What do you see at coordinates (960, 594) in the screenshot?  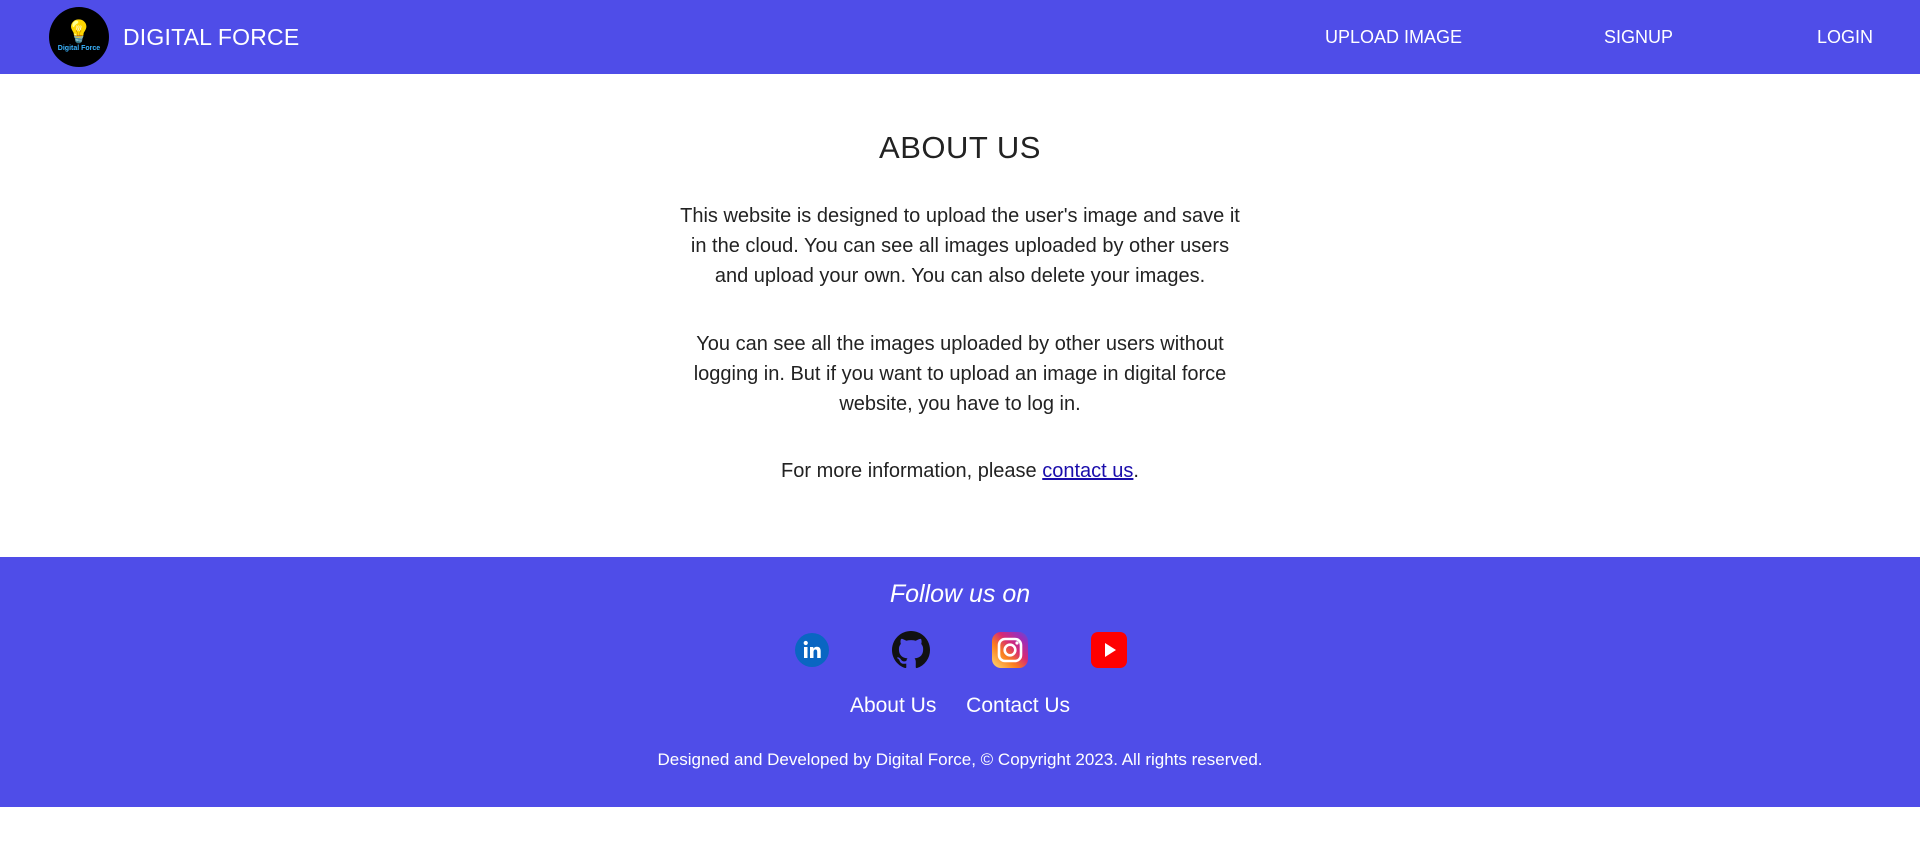 I see `follow-us-heading: Follow us on` at bounding box center [960, 594].